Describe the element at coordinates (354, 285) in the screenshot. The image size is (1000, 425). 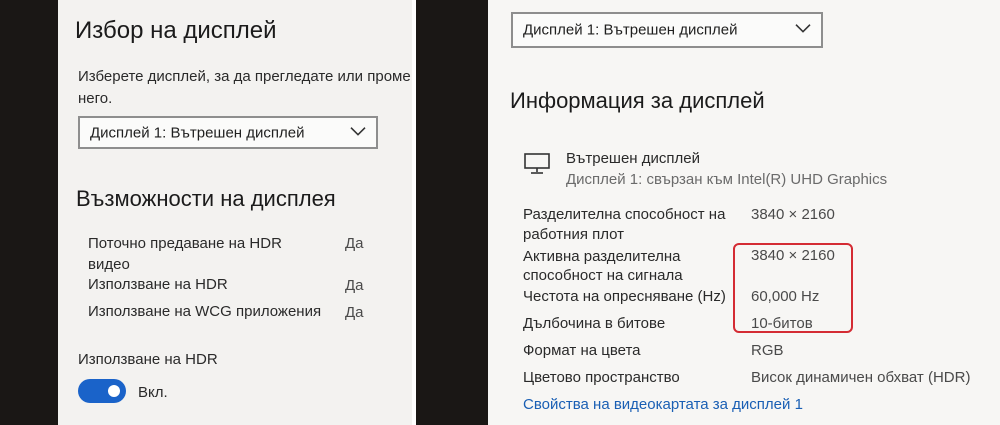
I see `capability-value-use-hdr: Да` at that location.